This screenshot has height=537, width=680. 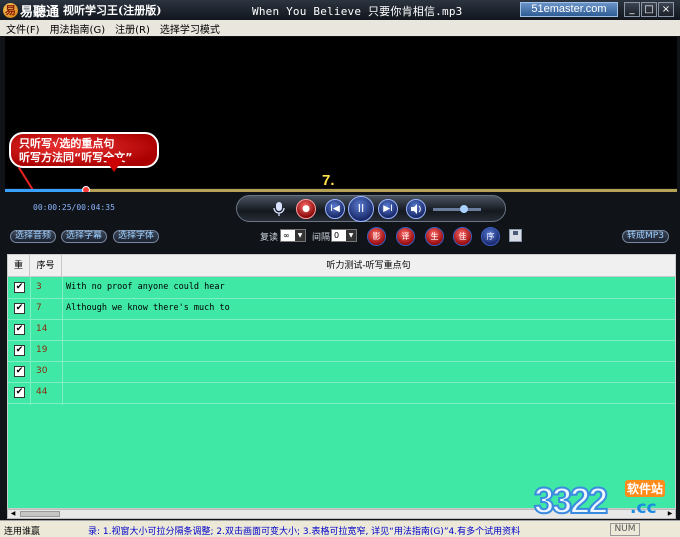 I want to click on record-button: ●, so click(x=306, y=209).